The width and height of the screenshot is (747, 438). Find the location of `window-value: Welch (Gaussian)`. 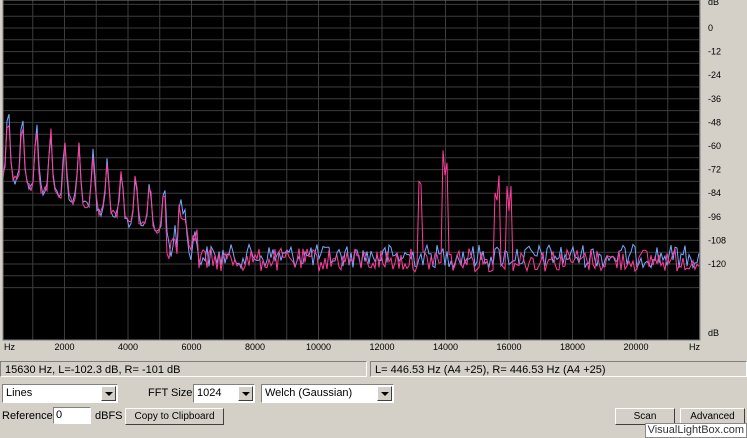

window-value: Welch (Gaussian) is located at coordinates (309, 393).